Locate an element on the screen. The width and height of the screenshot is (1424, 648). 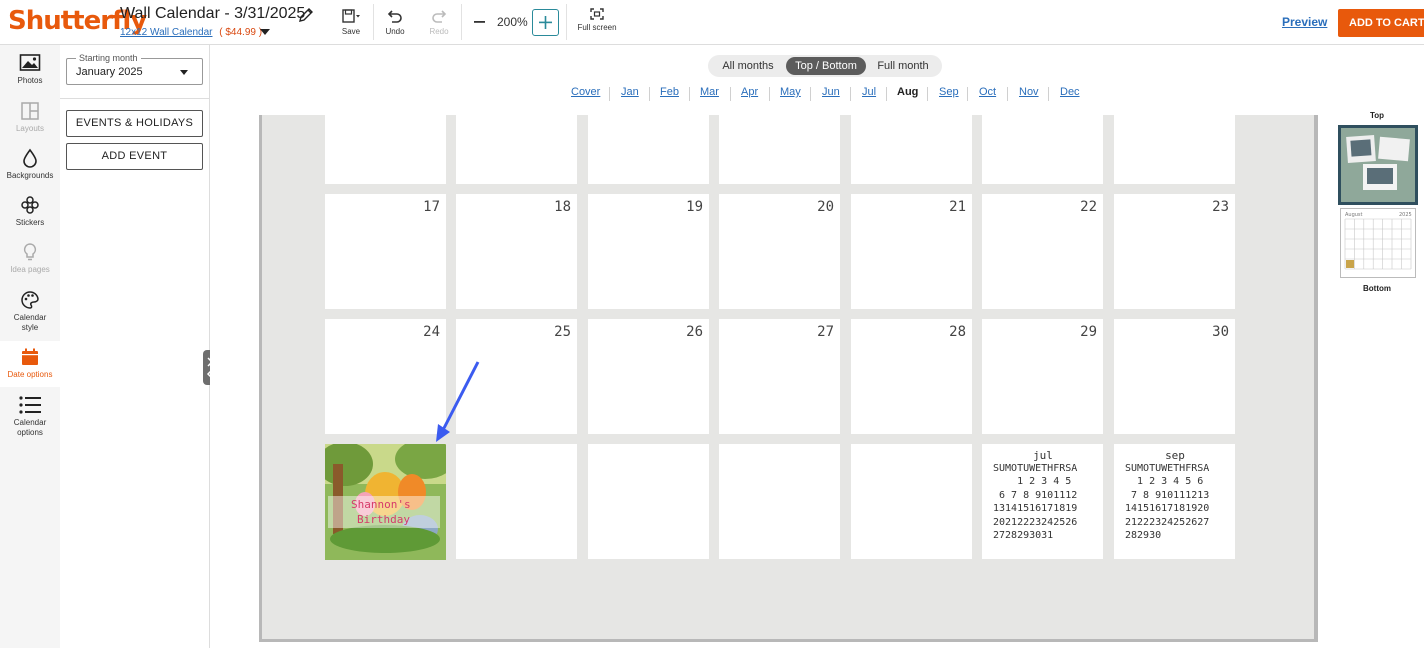
day-cell: 29 is located at coordinates (1042, 376).